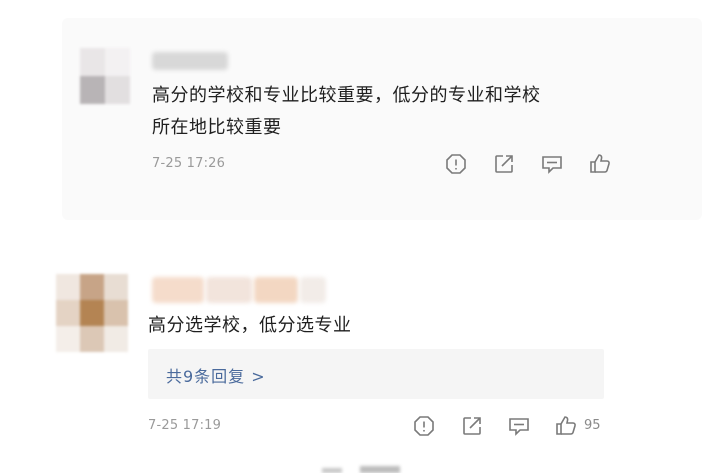 This screenshot has height=473, width=710. Describe the element at coordinates (250, 325) in the screenshot. I see `comment-2-text: 高分选学校，低分选专业` at that location.